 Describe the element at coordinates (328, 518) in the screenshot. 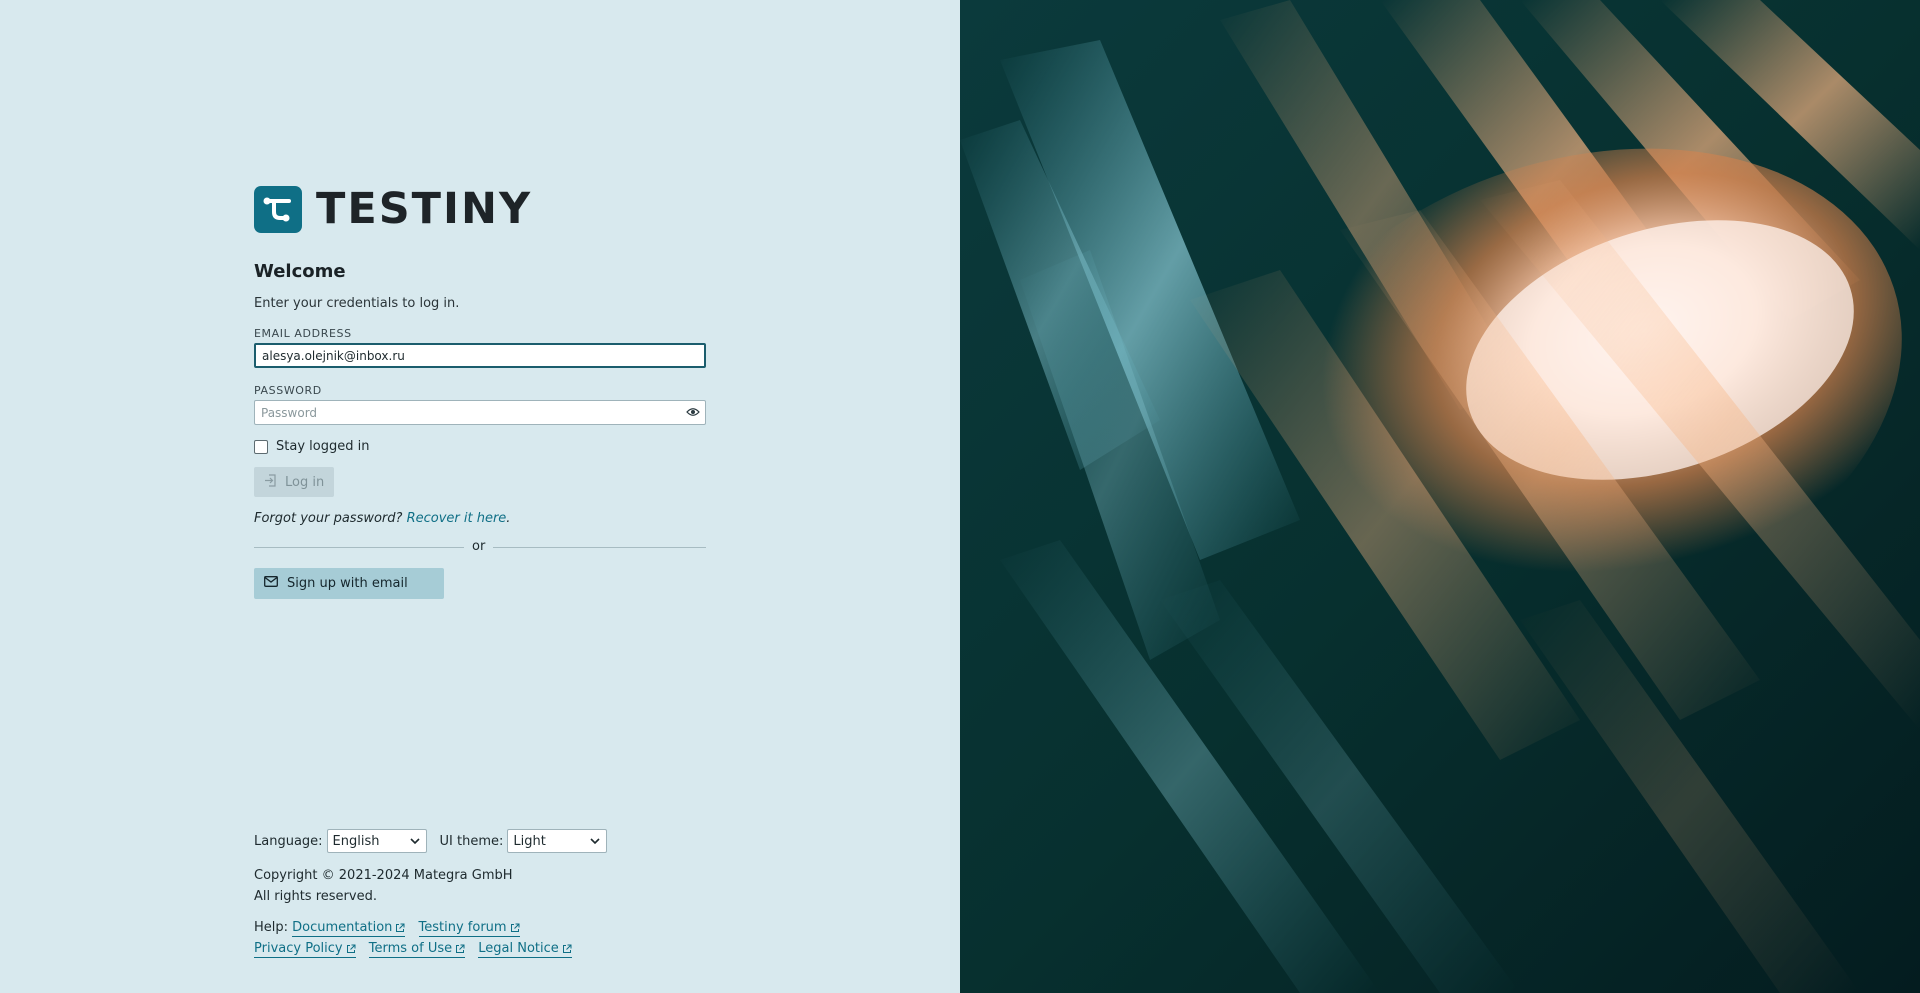

I see `forgot-text: Forgot your password?` at that location.